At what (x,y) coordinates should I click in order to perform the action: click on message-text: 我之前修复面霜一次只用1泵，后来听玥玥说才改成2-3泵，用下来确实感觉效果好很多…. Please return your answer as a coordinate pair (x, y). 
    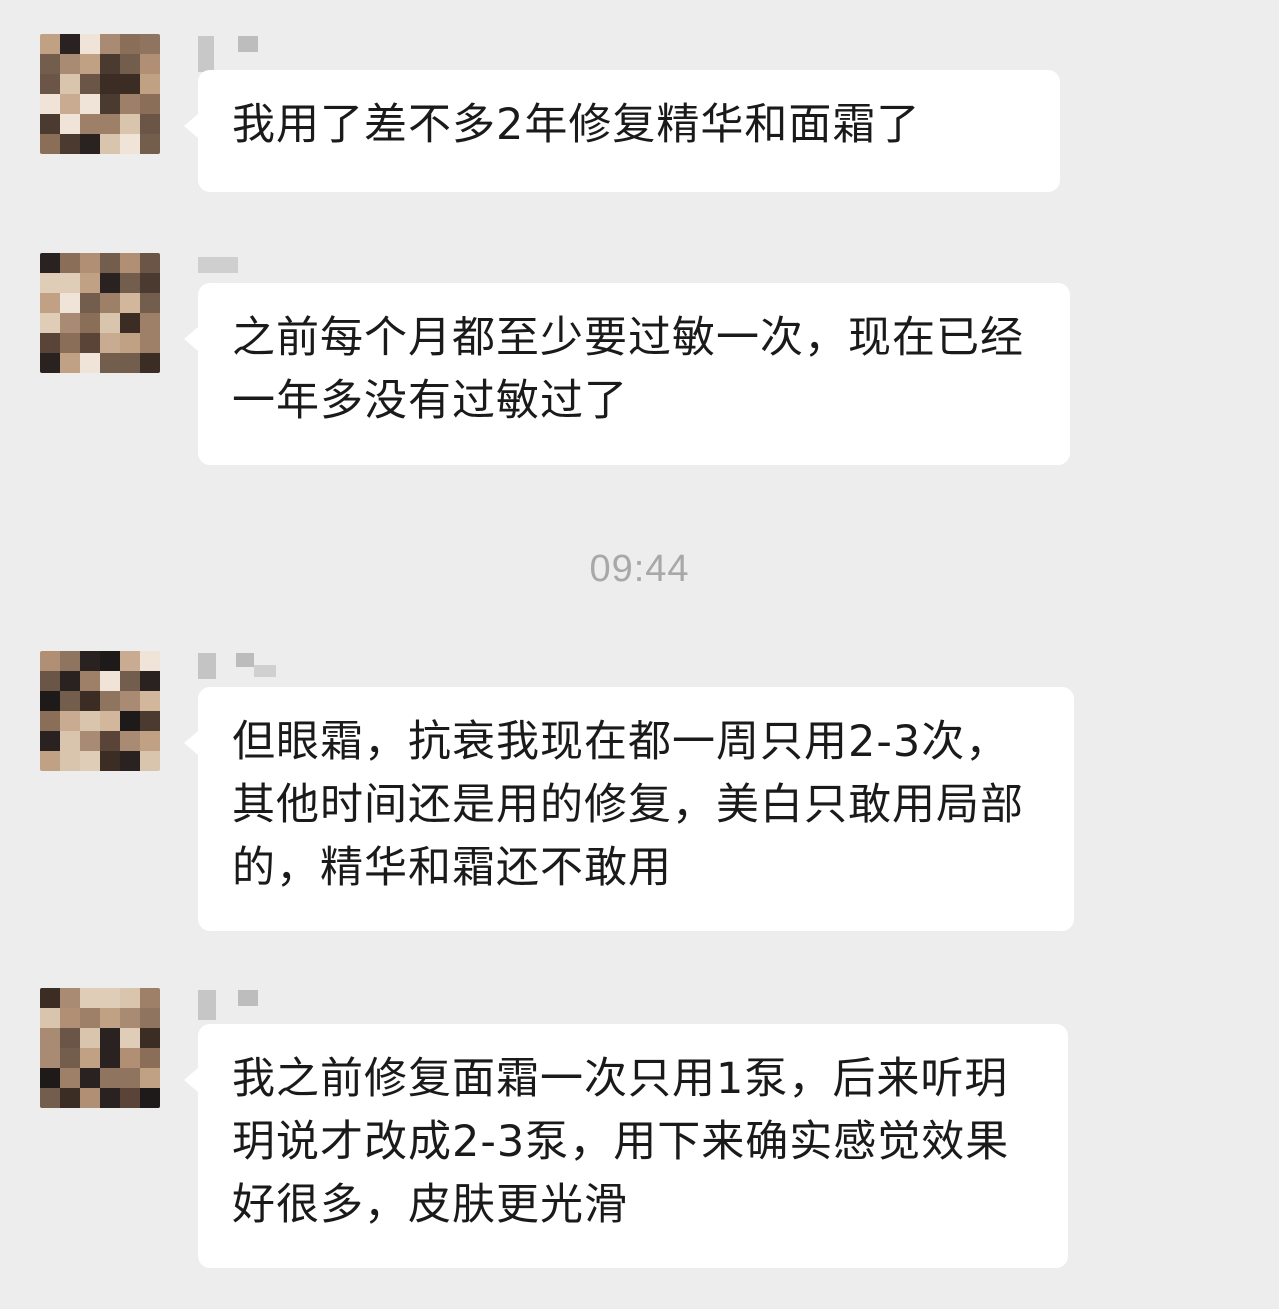
    Looking at the image, I should click on (621, 1142).